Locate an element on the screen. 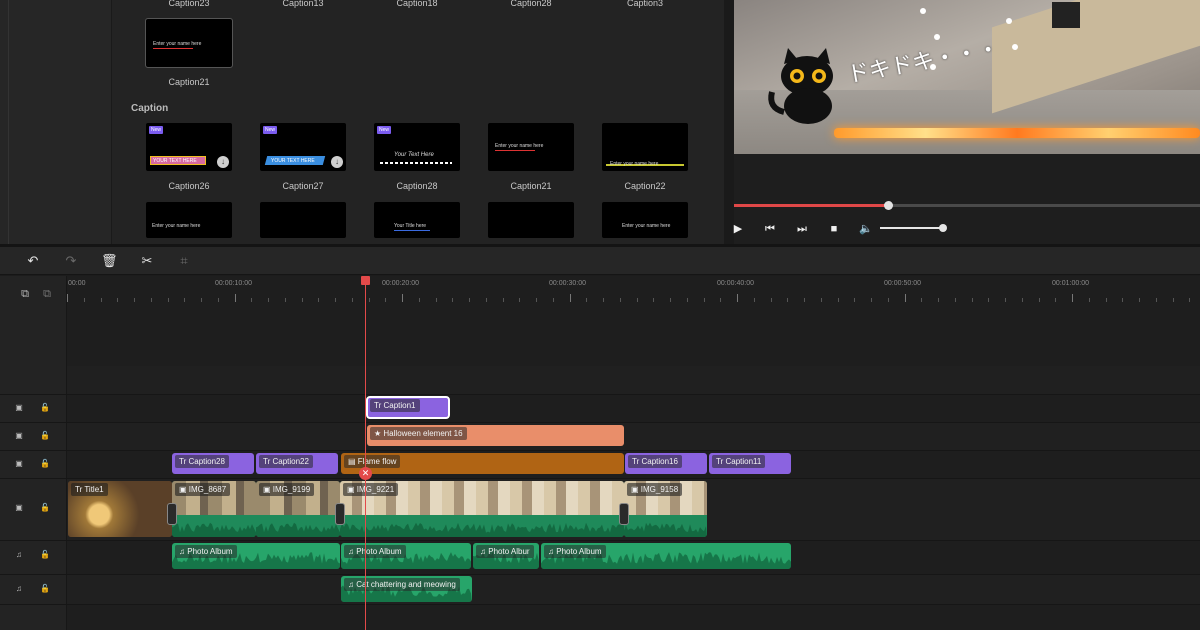 The width and height of the screenshot is (1200, 630). library-item-label: Caption23 is located at coordinates (189, 4).